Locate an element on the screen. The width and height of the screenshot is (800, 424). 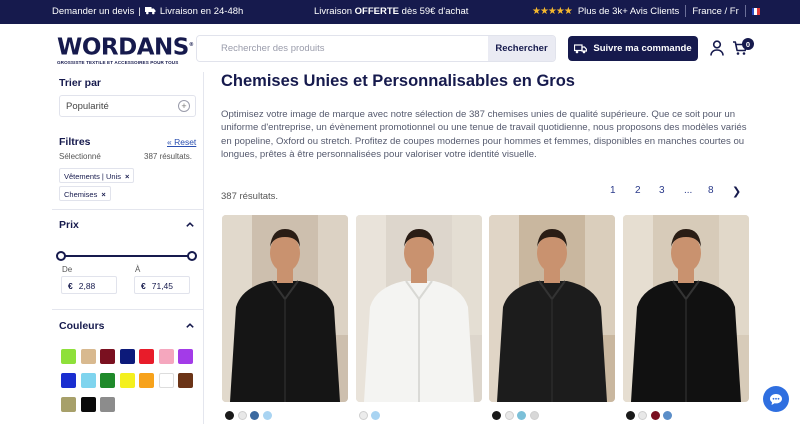
price-slider-max-handle is located at coordinates (192, 256).